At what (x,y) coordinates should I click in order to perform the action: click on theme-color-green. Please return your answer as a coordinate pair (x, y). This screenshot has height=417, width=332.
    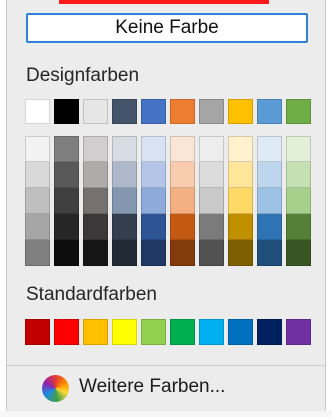
    Looking at the image, I should click on (298, 111).